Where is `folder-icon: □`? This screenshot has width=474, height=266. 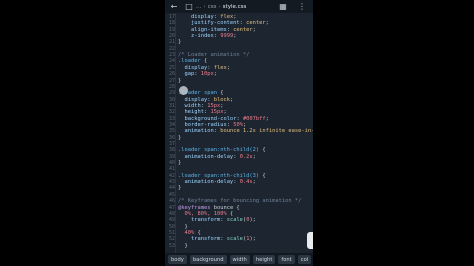 folder-icon: □ is located at coordinates (189, 6).